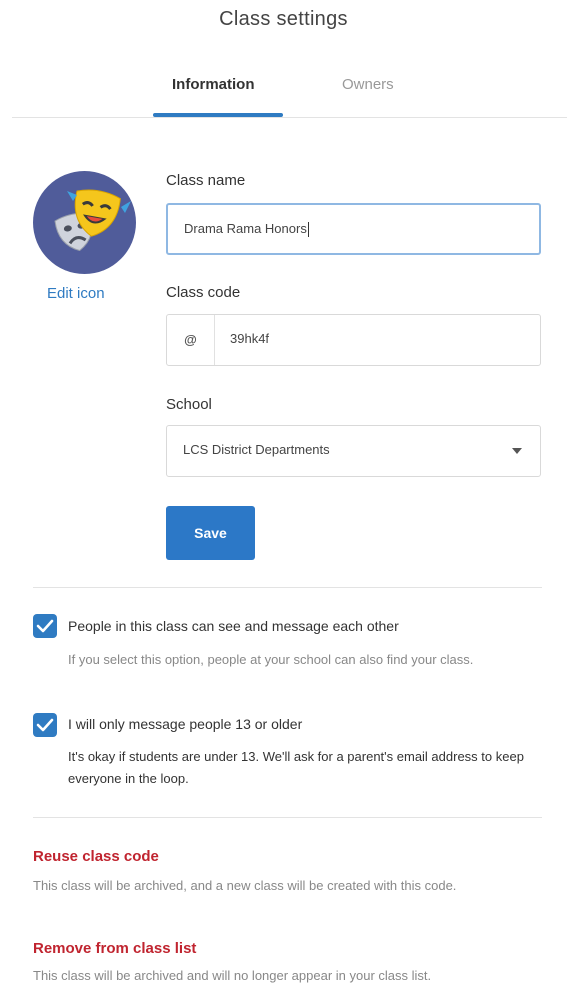  I want to click on text-caret, so click(308, 230).